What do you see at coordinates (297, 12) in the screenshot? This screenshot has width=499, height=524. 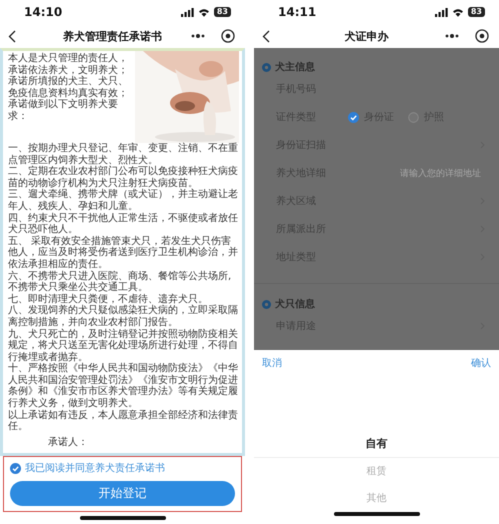 I see `status-time: 14:11` at bounding box center [297, 12].